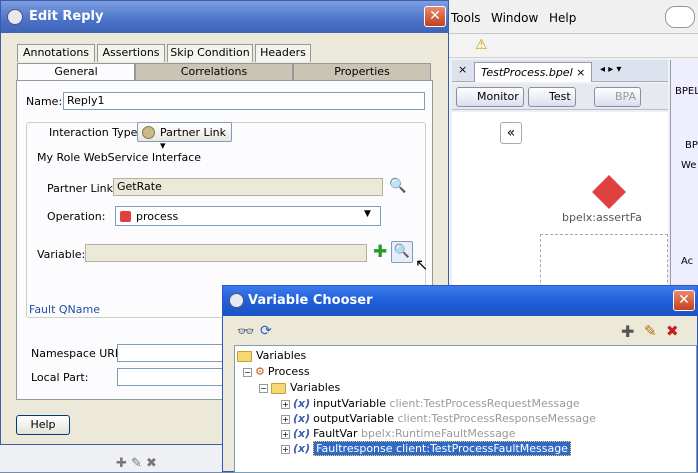 The image size is (698, 473). What do you see at coordinates (511, 133) in the screenshot?
I see `collapse-icon: «` at bounding box center [511, 133].